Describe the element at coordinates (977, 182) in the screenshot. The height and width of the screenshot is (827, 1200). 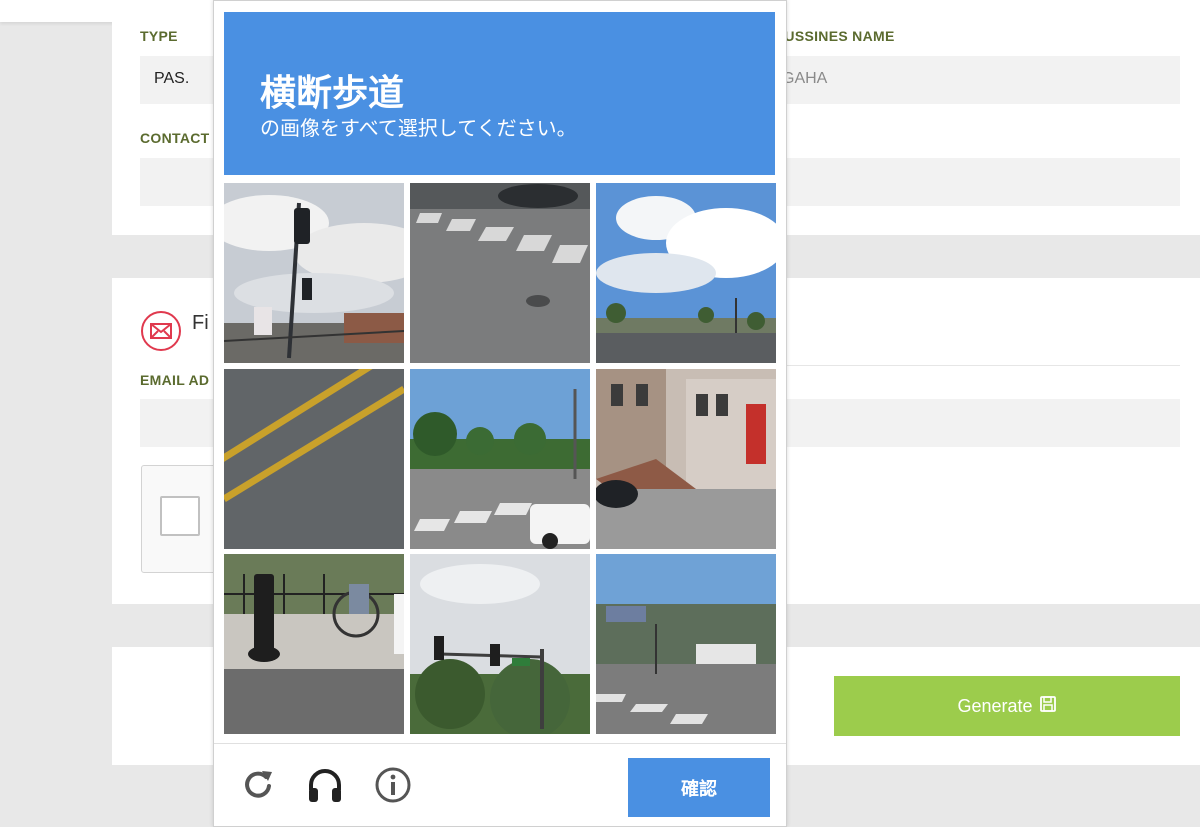
I see `contact-input-right` at that location.